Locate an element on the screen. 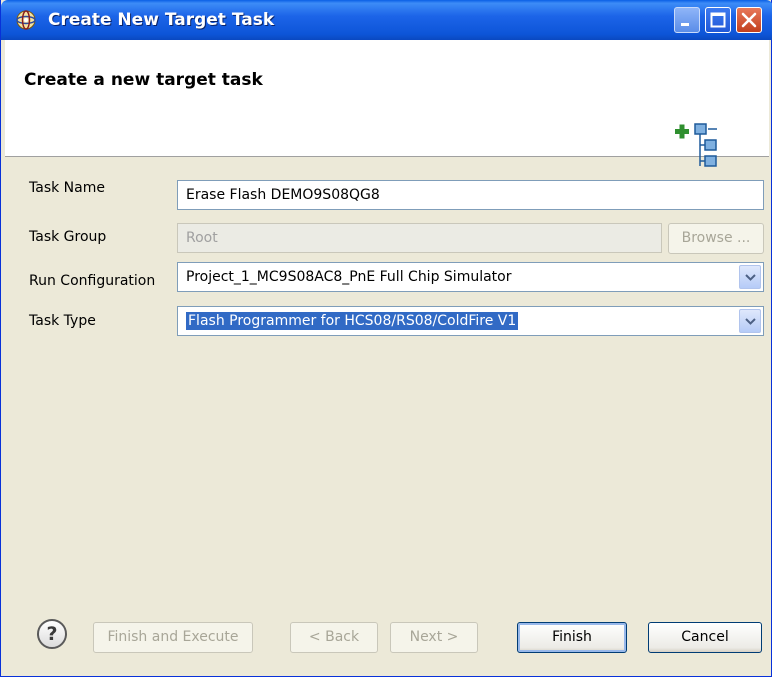  task-name-input: Erase Flash DEMO9S08QG8 is located at coordinates (470, 195).